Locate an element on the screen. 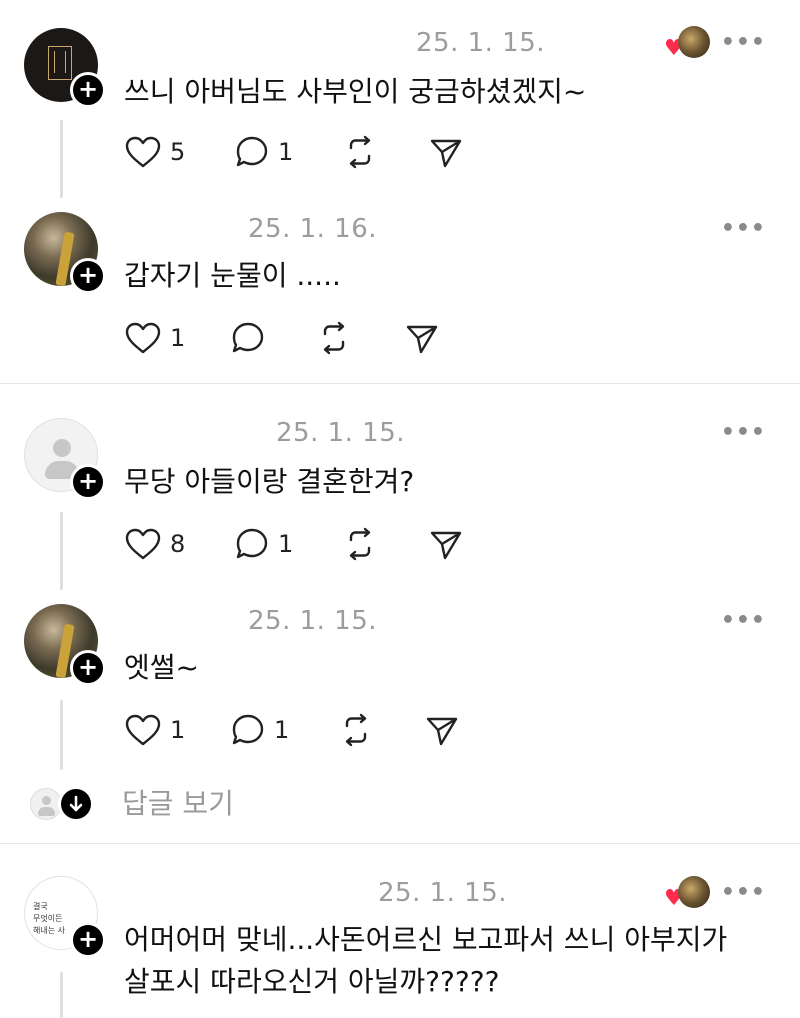  action-bar: 1 is located at coordinates (304, 338).